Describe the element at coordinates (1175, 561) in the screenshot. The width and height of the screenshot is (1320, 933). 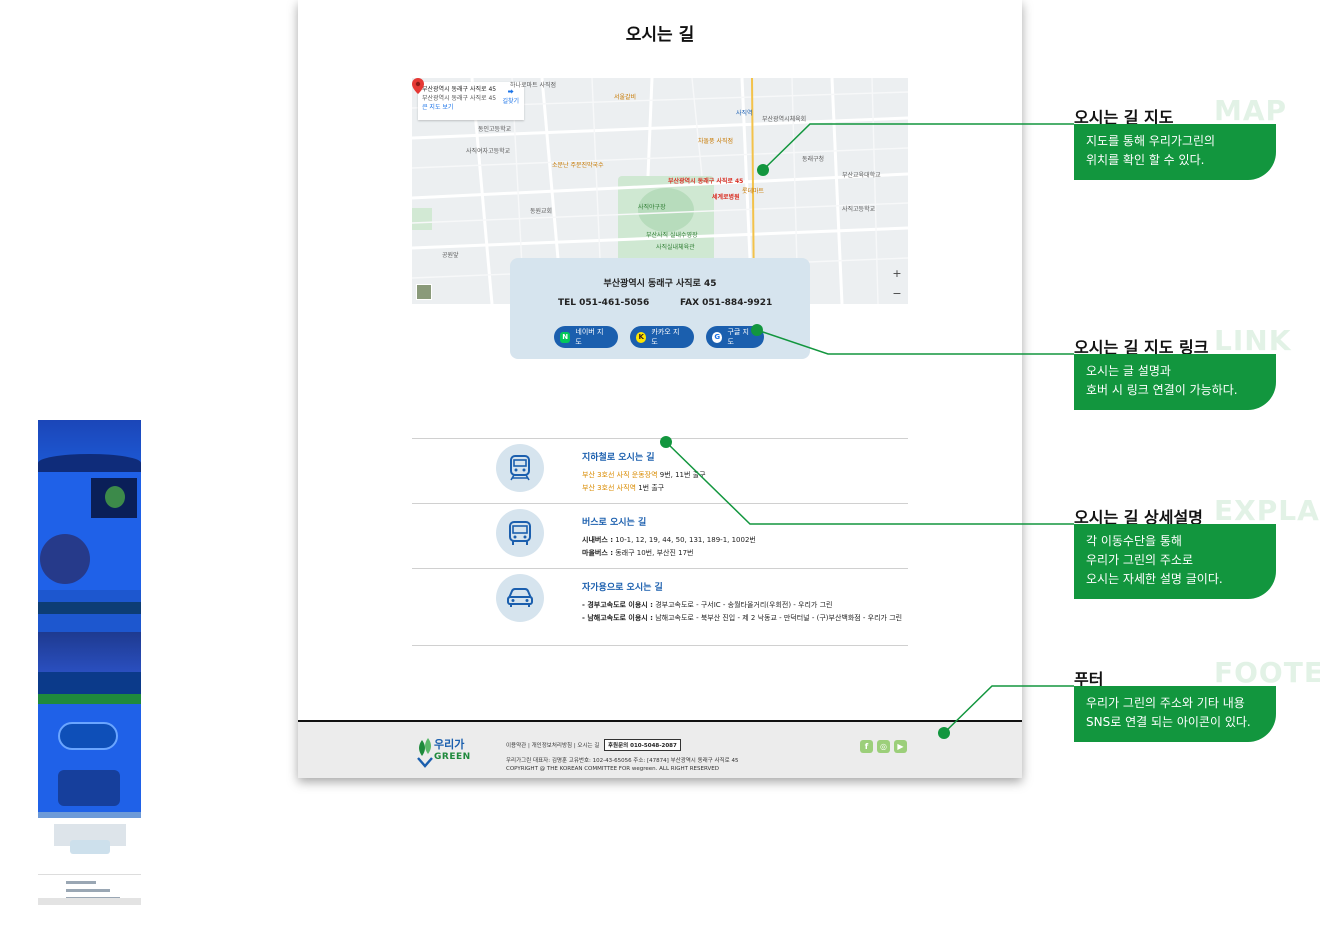
I see `annotation-bubble: 각 이동수단을 통해 우리가 그린의 주소로 오시는 자세한 설명 글이다.` at that location.